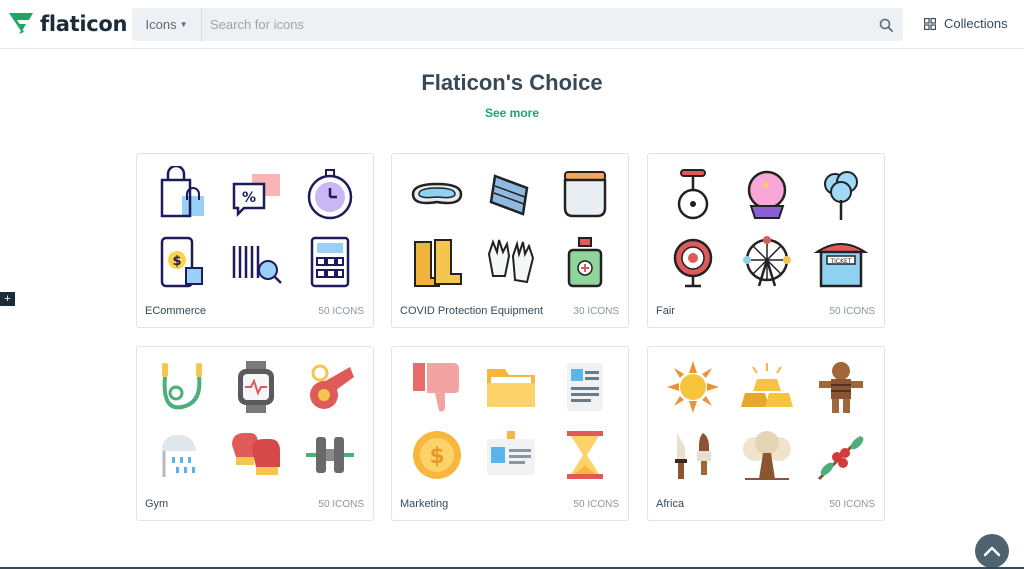  I want to click on hourglass-icon, so click(585, 455).